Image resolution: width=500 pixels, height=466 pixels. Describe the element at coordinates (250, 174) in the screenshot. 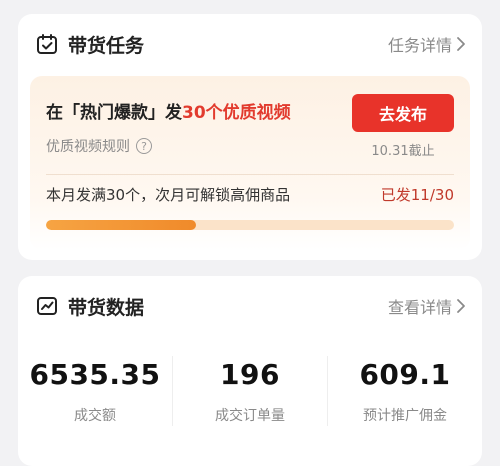

I see `divider` at that location.